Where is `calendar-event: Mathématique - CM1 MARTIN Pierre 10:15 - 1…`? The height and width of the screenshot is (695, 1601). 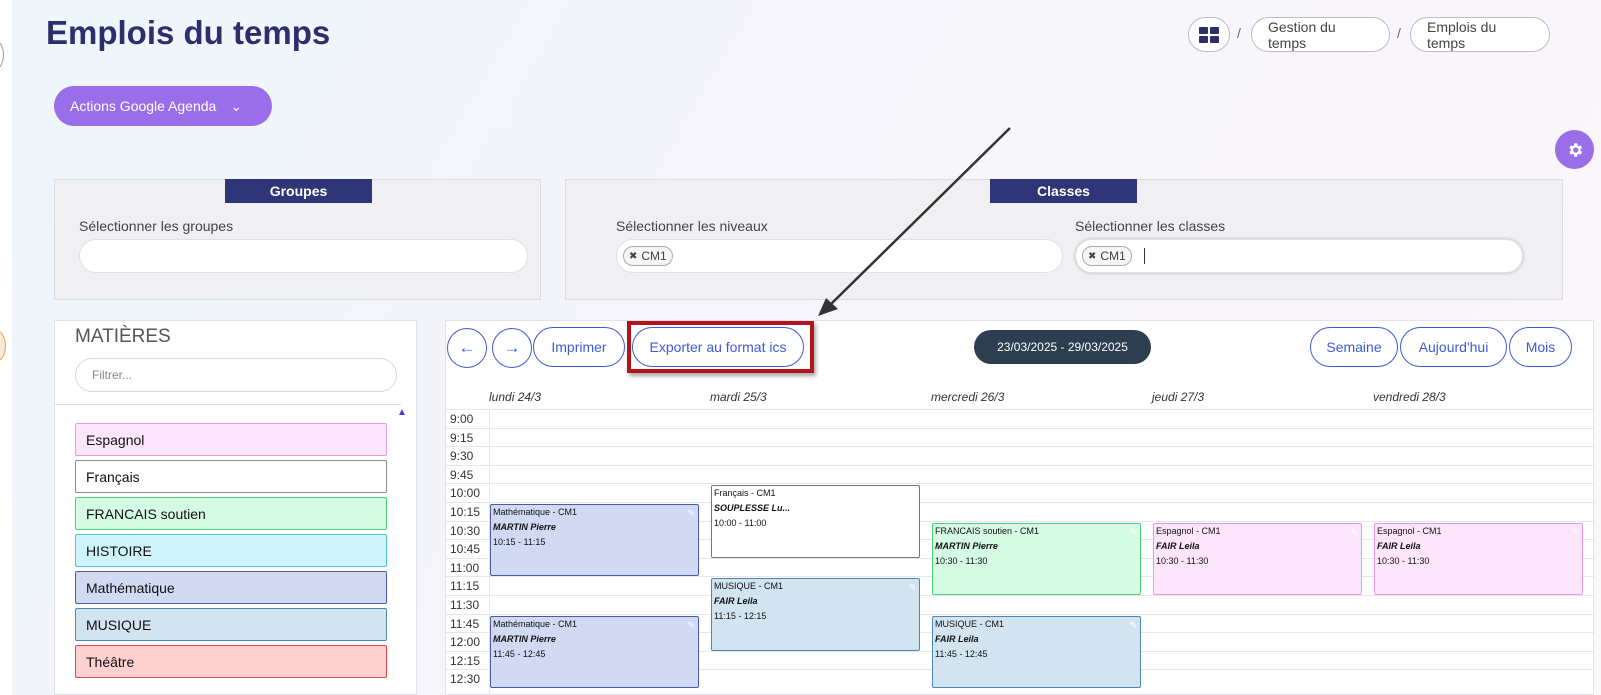 calendar-event: Mathématique - CM1 MARTIN Pierre 10:15 - 1… is located at coordinates (594, 540).